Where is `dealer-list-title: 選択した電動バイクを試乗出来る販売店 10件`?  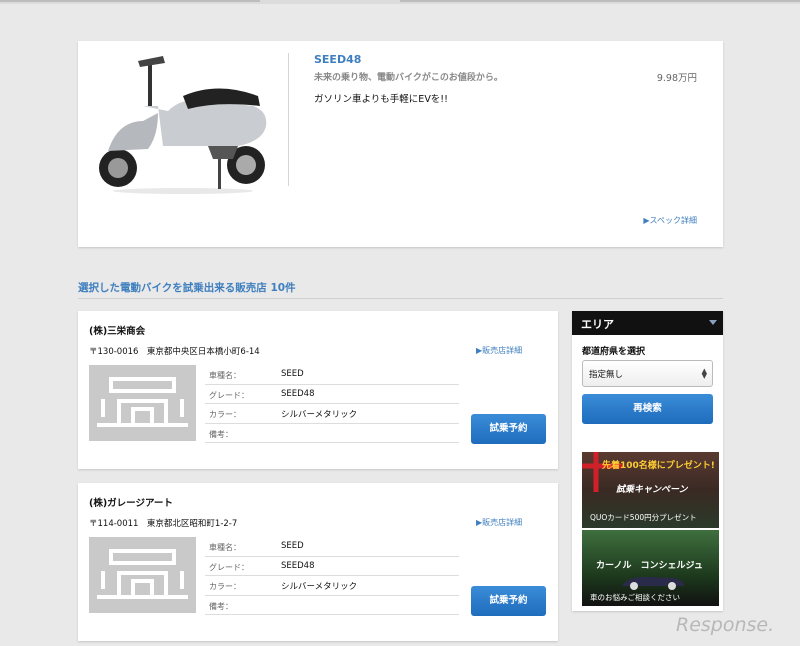
dealer-list-title: 選択した電動バイクを試乗出来る販売店 10件 is located at coordinates (187, 288).